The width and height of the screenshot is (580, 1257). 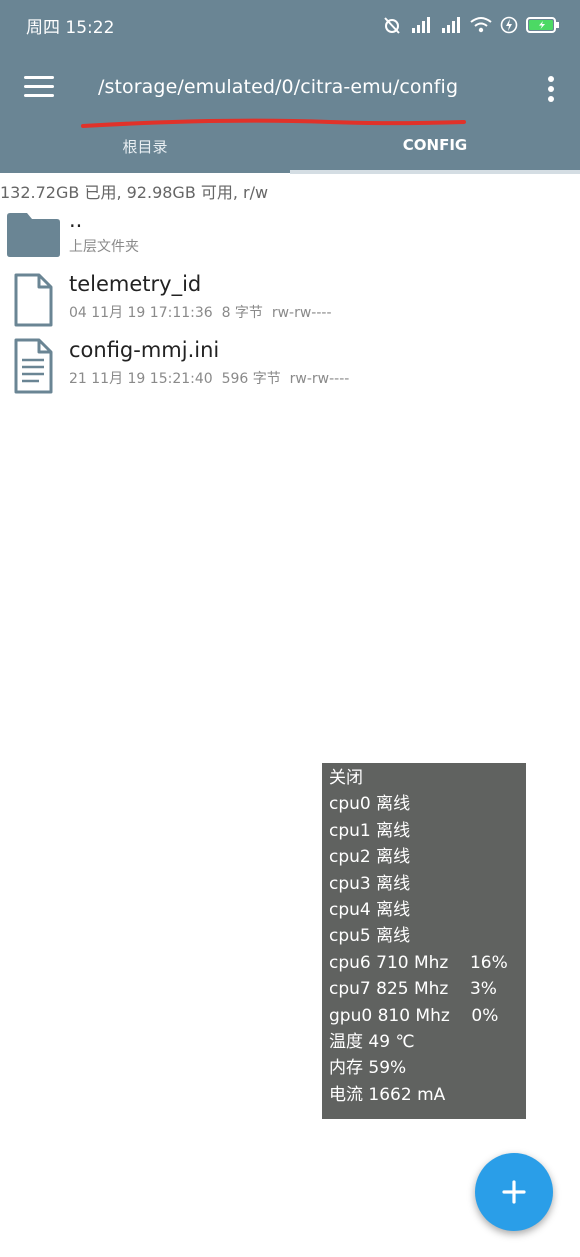 I want to click on folder-icon, so click(x=33, y=235).